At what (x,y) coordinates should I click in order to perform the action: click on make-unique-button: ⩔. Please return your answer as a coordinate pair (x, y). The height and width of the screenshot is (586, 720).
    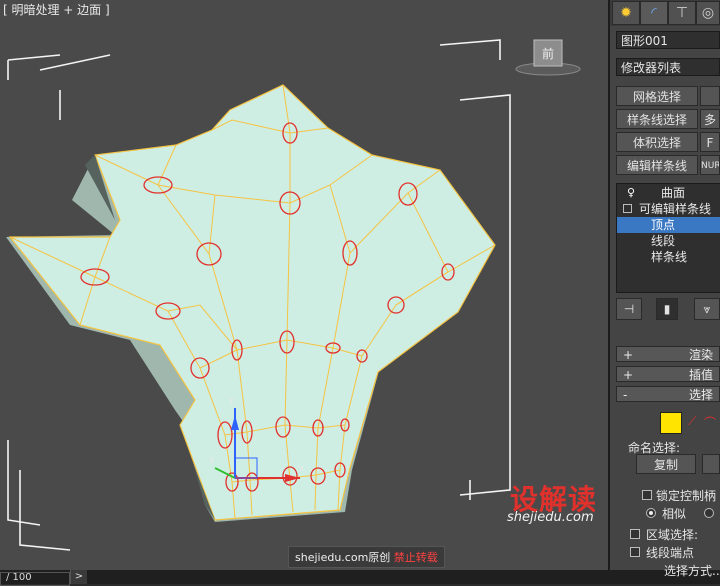
    Looking at the image, I should click on (707, 309).